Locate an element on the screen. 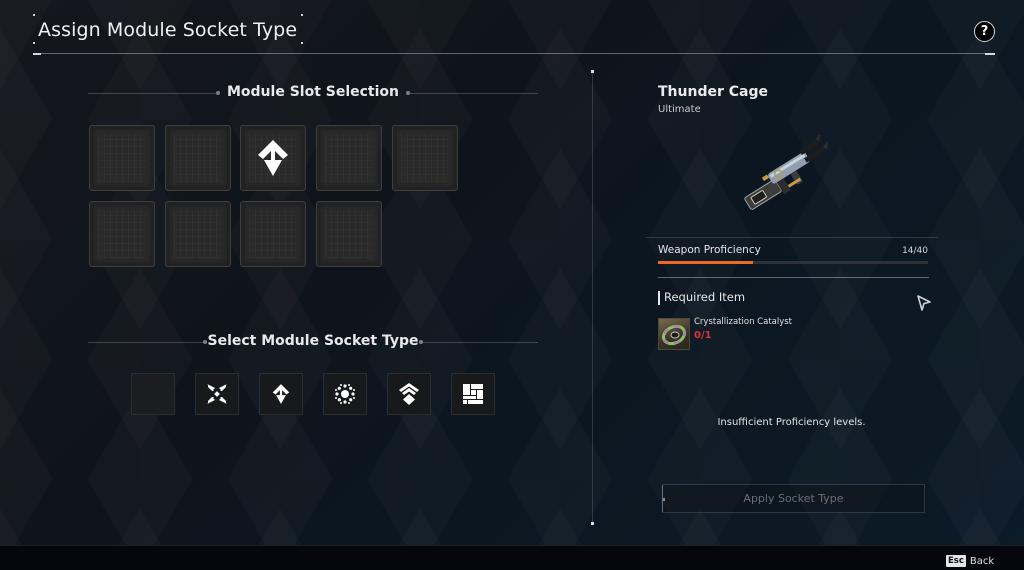 The height and width of the screenshot is (570, 1024). blocks-icon is located at coordinates (473, 394).